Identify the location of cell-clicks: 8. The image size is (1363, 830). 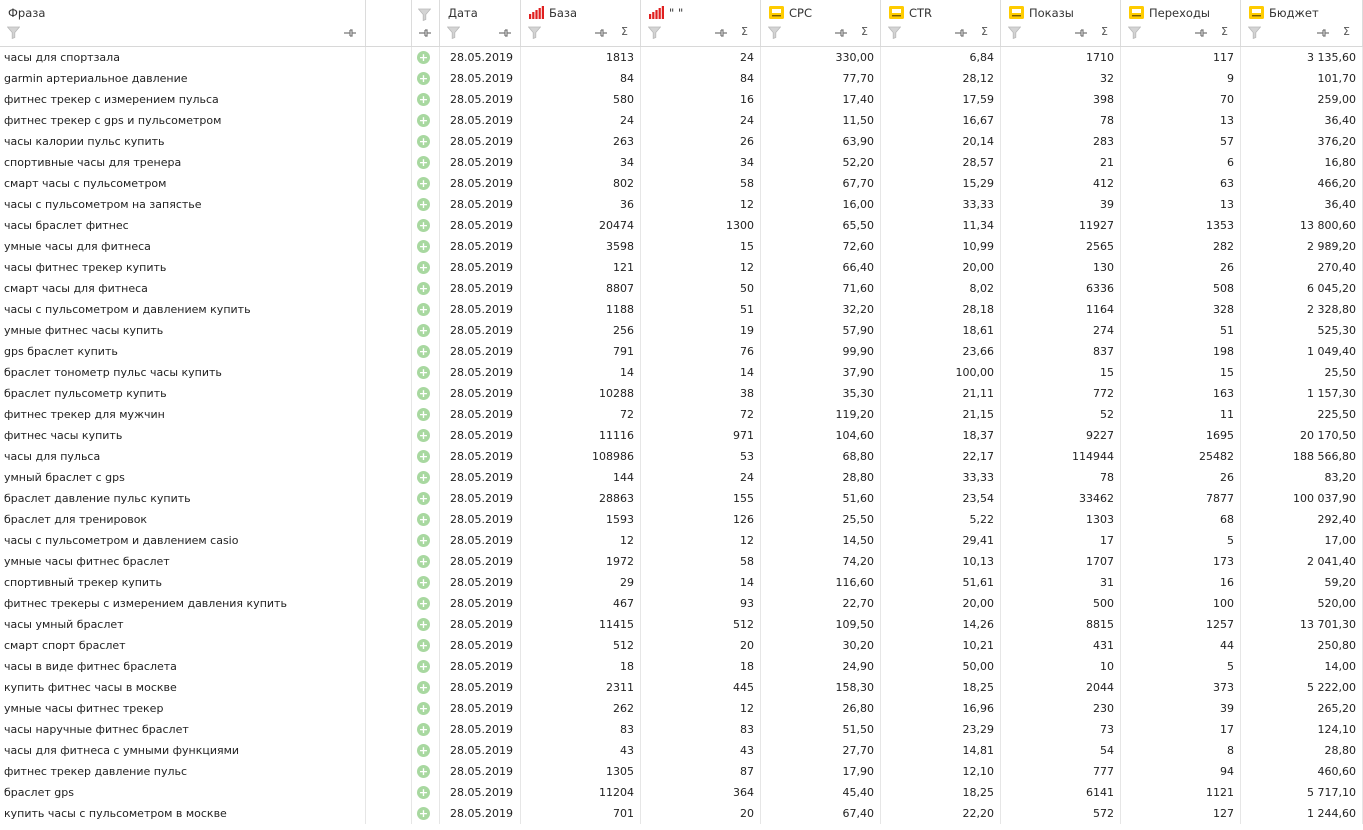
(1181, 750).